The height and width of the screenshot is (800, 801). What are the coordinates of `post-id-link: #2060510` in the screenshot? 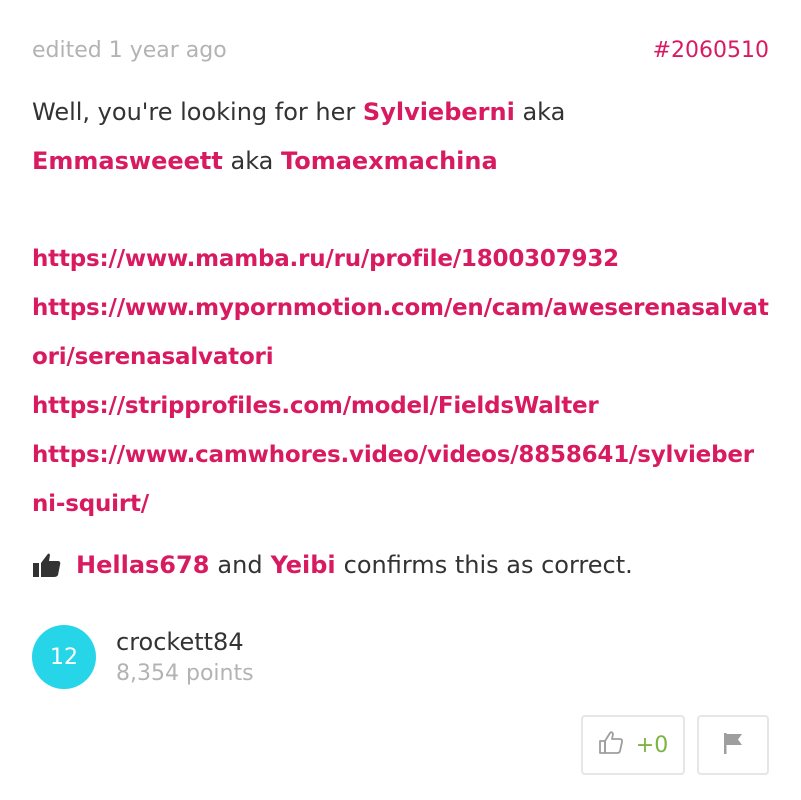 It's located at (711, 50).